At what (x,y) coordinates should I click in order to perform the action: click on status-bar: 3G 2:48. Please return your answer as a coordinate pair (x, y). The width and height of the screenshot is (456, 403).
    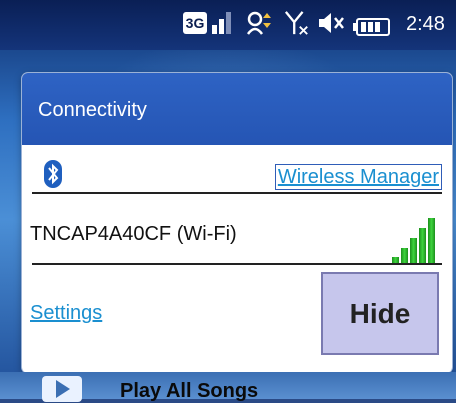
    Looking at the image, I should click on (228, 25).